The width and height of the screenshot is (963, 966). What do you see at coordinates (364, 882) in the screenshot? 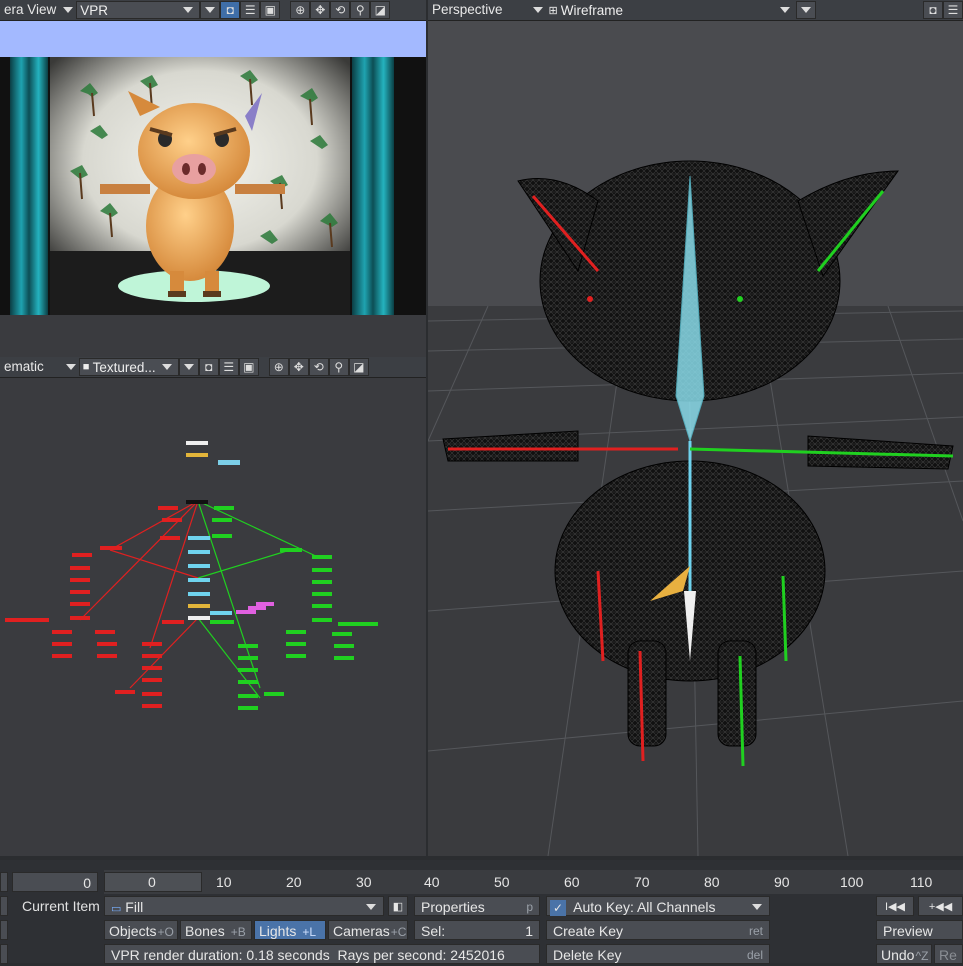
I see `tick-label: 30` at bounding box center [364, 882].